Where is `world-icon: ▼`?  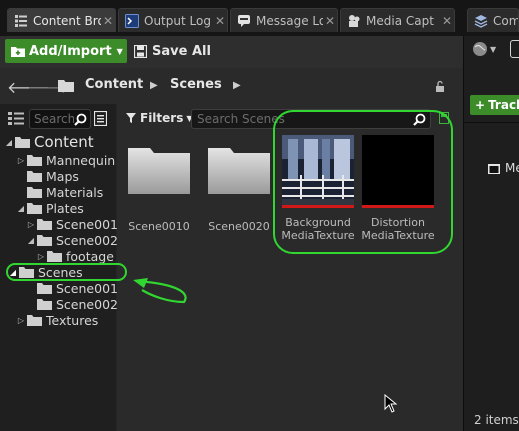 world-icon: ▼ is located at coordinates (484, 49).